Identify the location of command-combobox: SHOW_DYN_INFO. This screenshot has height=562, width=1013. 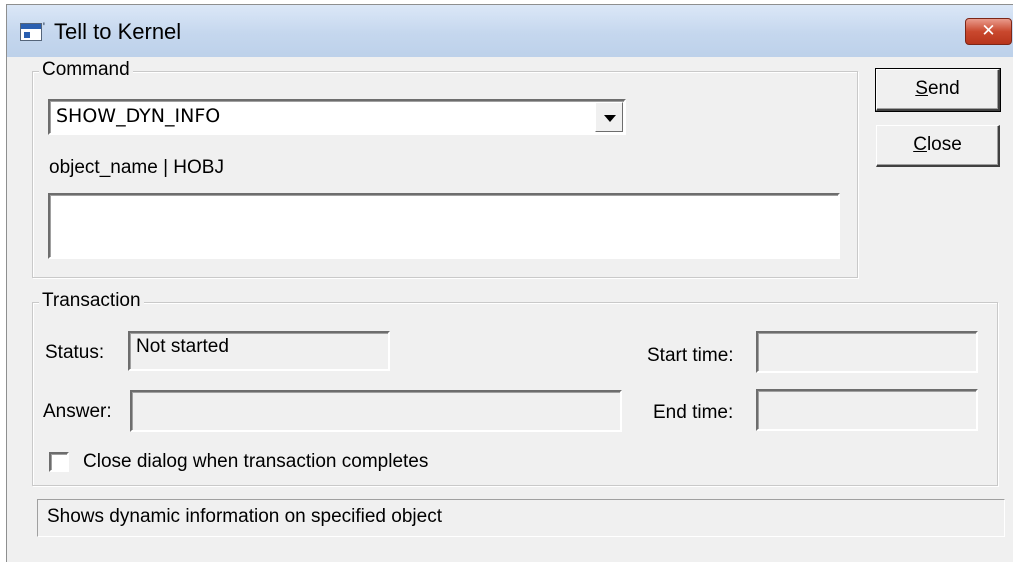
(337, 117).